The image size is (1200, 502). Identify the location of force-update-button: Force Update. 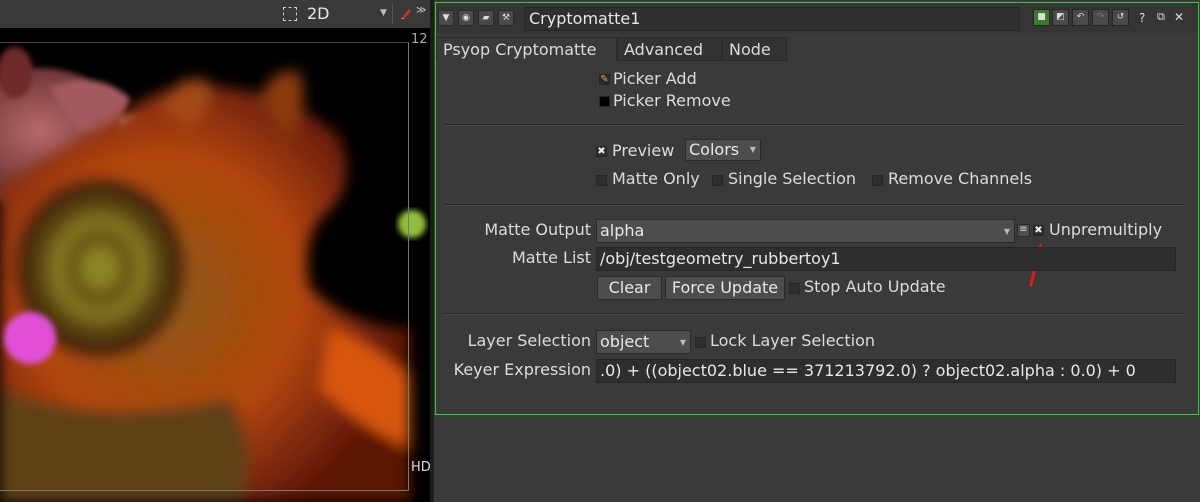
(725, 288).